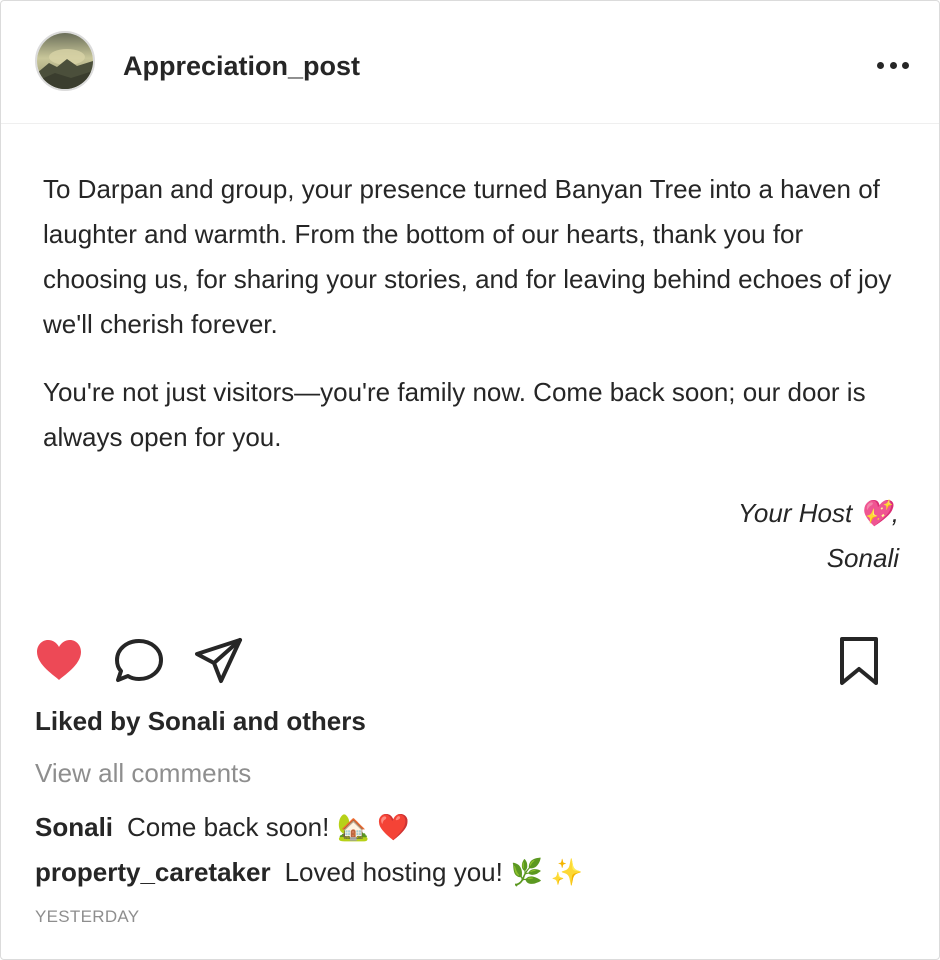 This screenshot has height=960, width=940. I want to click on action-bar, so click(470, 661).